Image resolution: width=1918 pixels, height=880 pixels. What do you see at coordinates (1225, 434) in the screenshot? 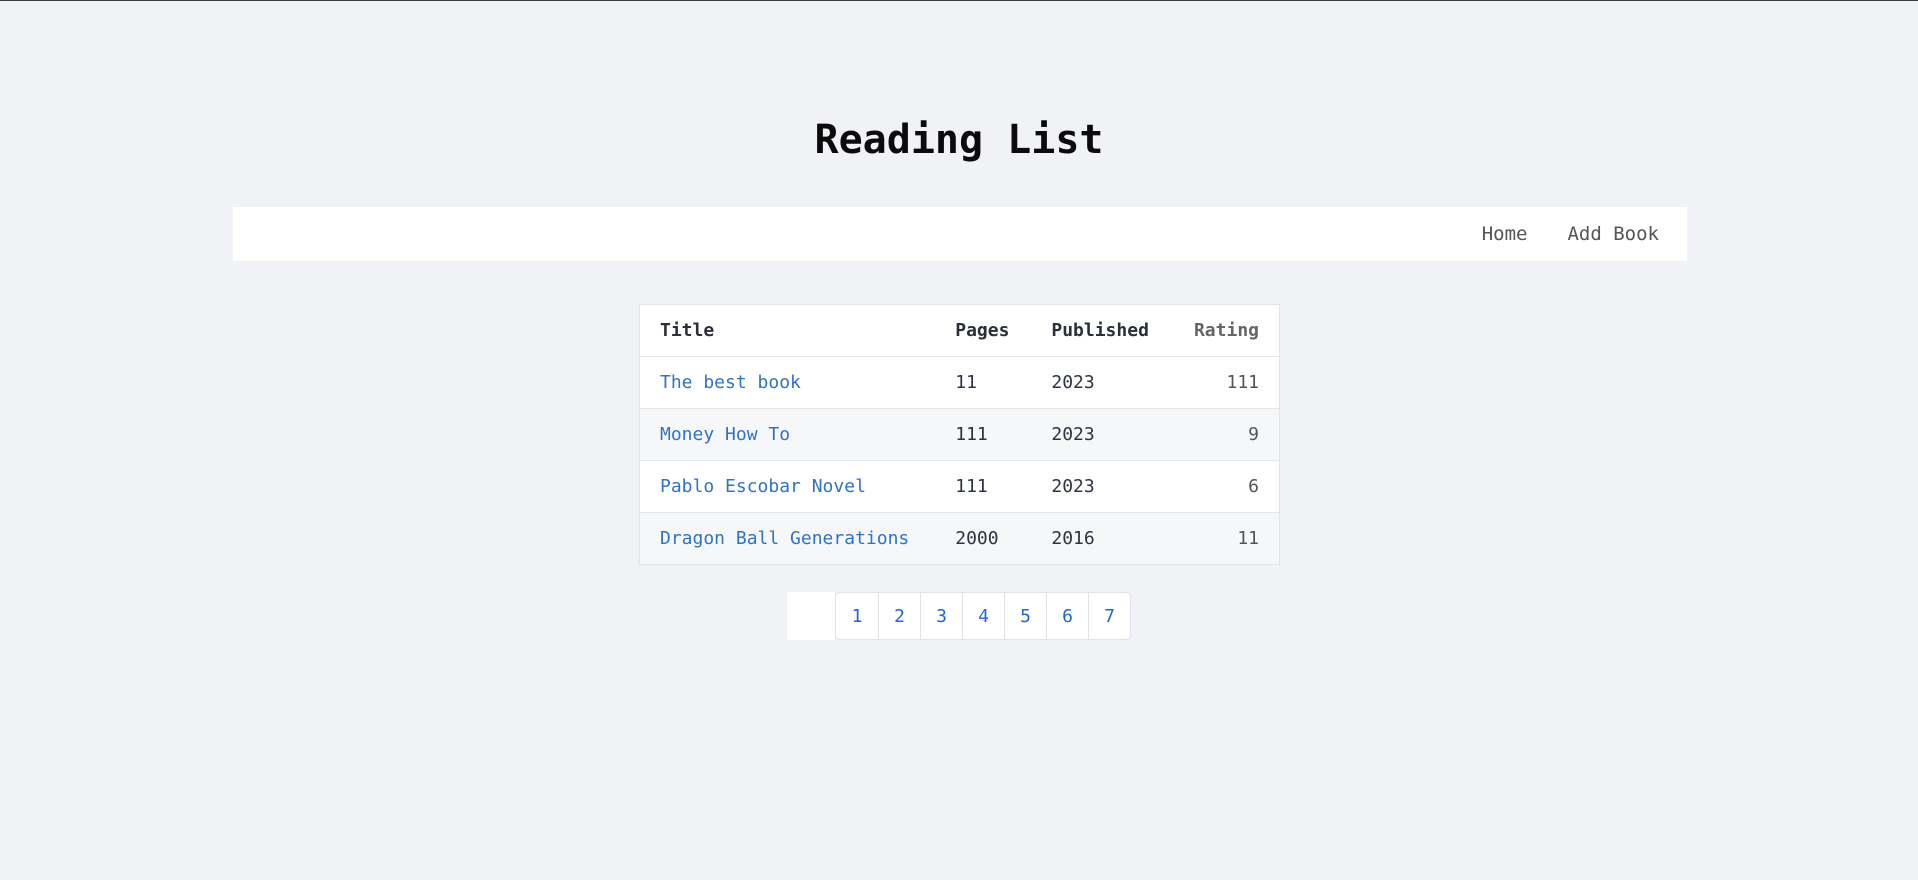
I see `cell-rating: 9` at bounding box center [1225, 434].